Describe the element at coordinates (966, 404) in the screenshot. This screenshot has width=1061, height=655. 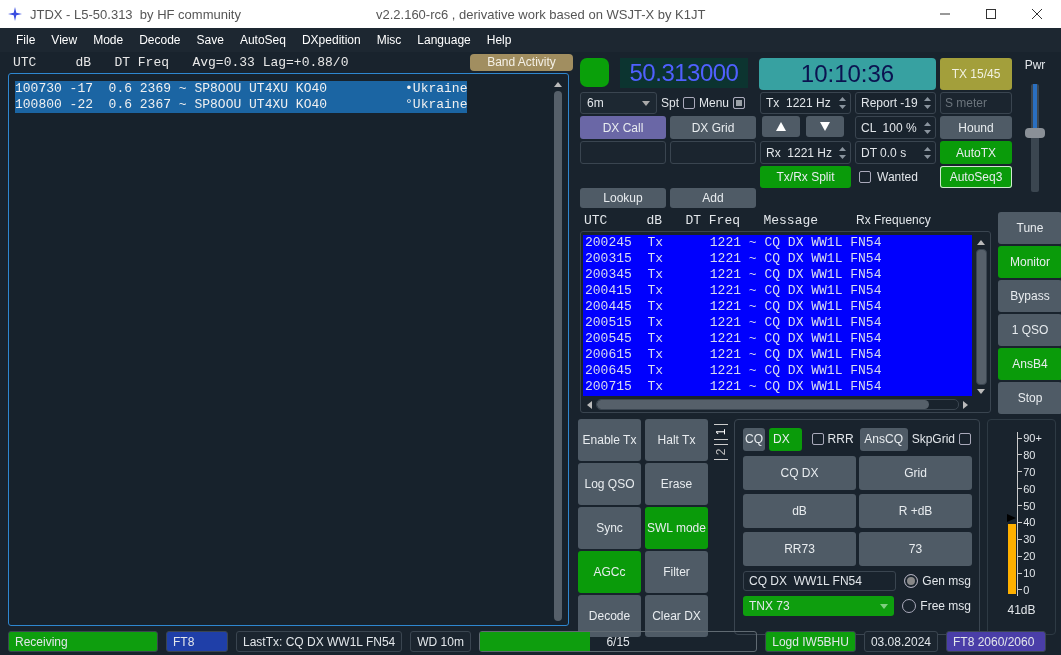
I see `scroll-right-icon` at that location.